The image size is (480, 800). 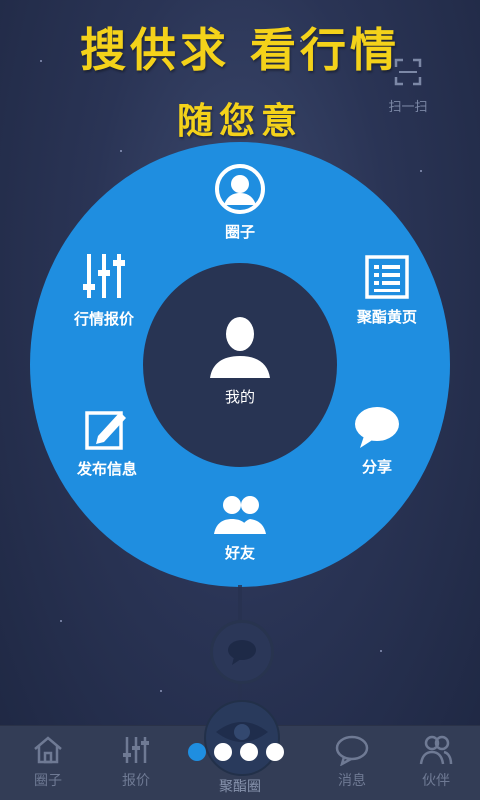 I want to click on page-indicator, so click(x=240, y=753).